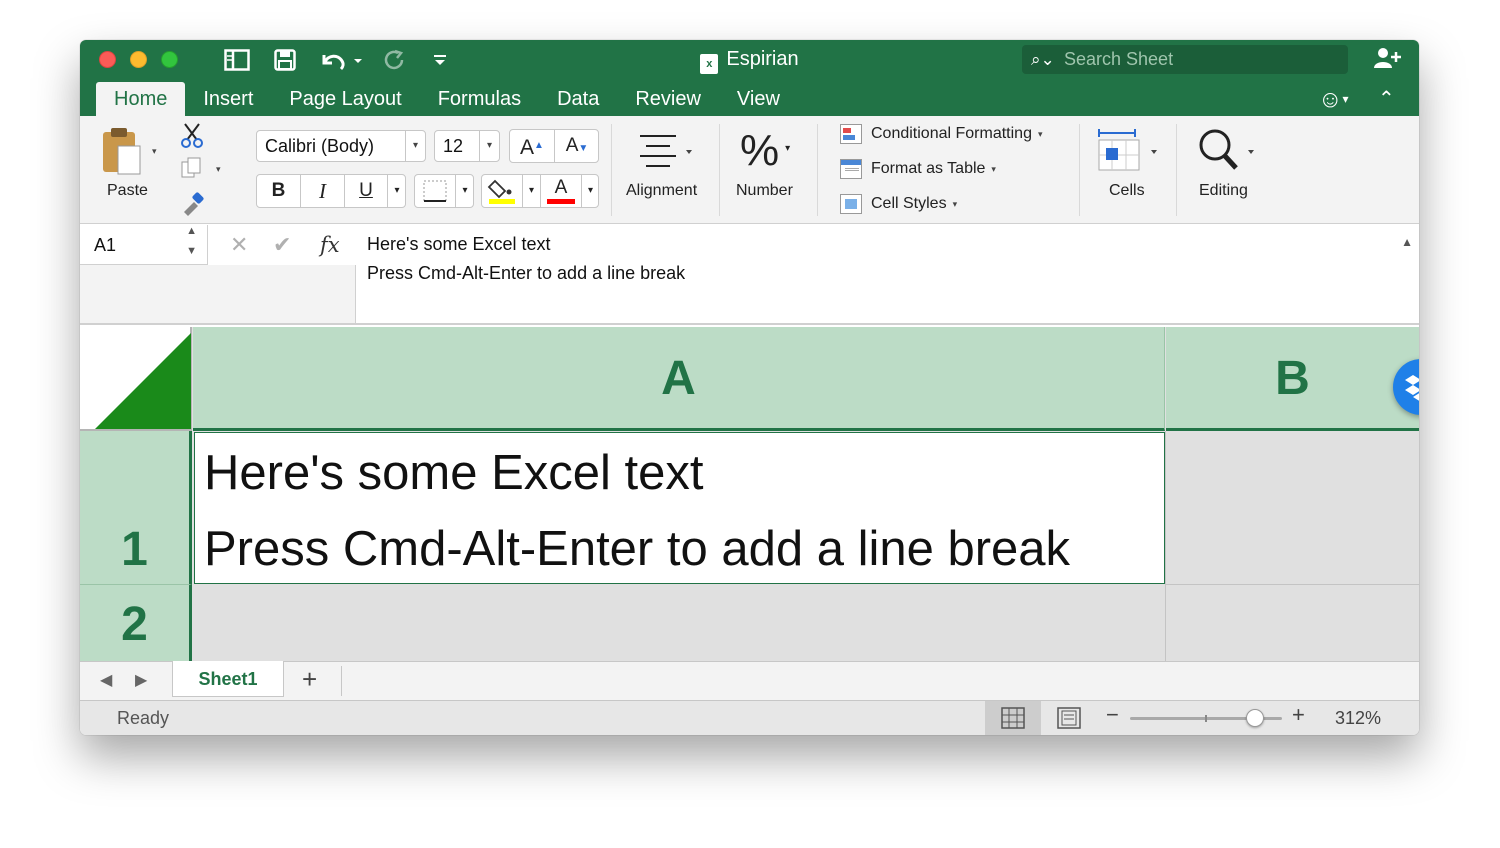 This screenshot has width=1500, height=848. Describe the element at coordinates (136, 379) in the screenshot. I see `select-all-corner` at that location.